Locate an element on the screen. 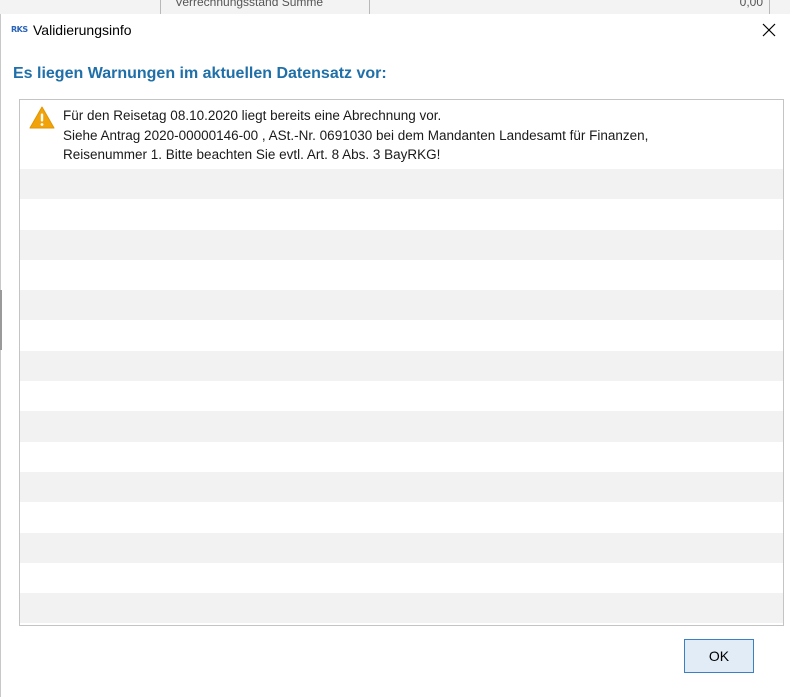 This screenshot has height=697, width=790. close-icon is located at coordinates (769, 30).